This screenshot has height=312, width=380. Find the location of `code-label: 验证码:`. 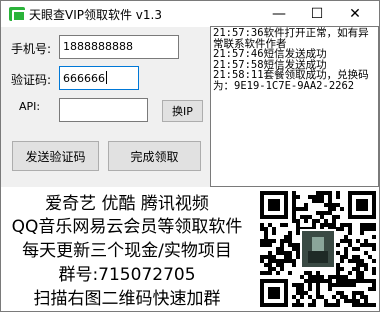

code-label: 验证码: is located at coordinates (31, 80).